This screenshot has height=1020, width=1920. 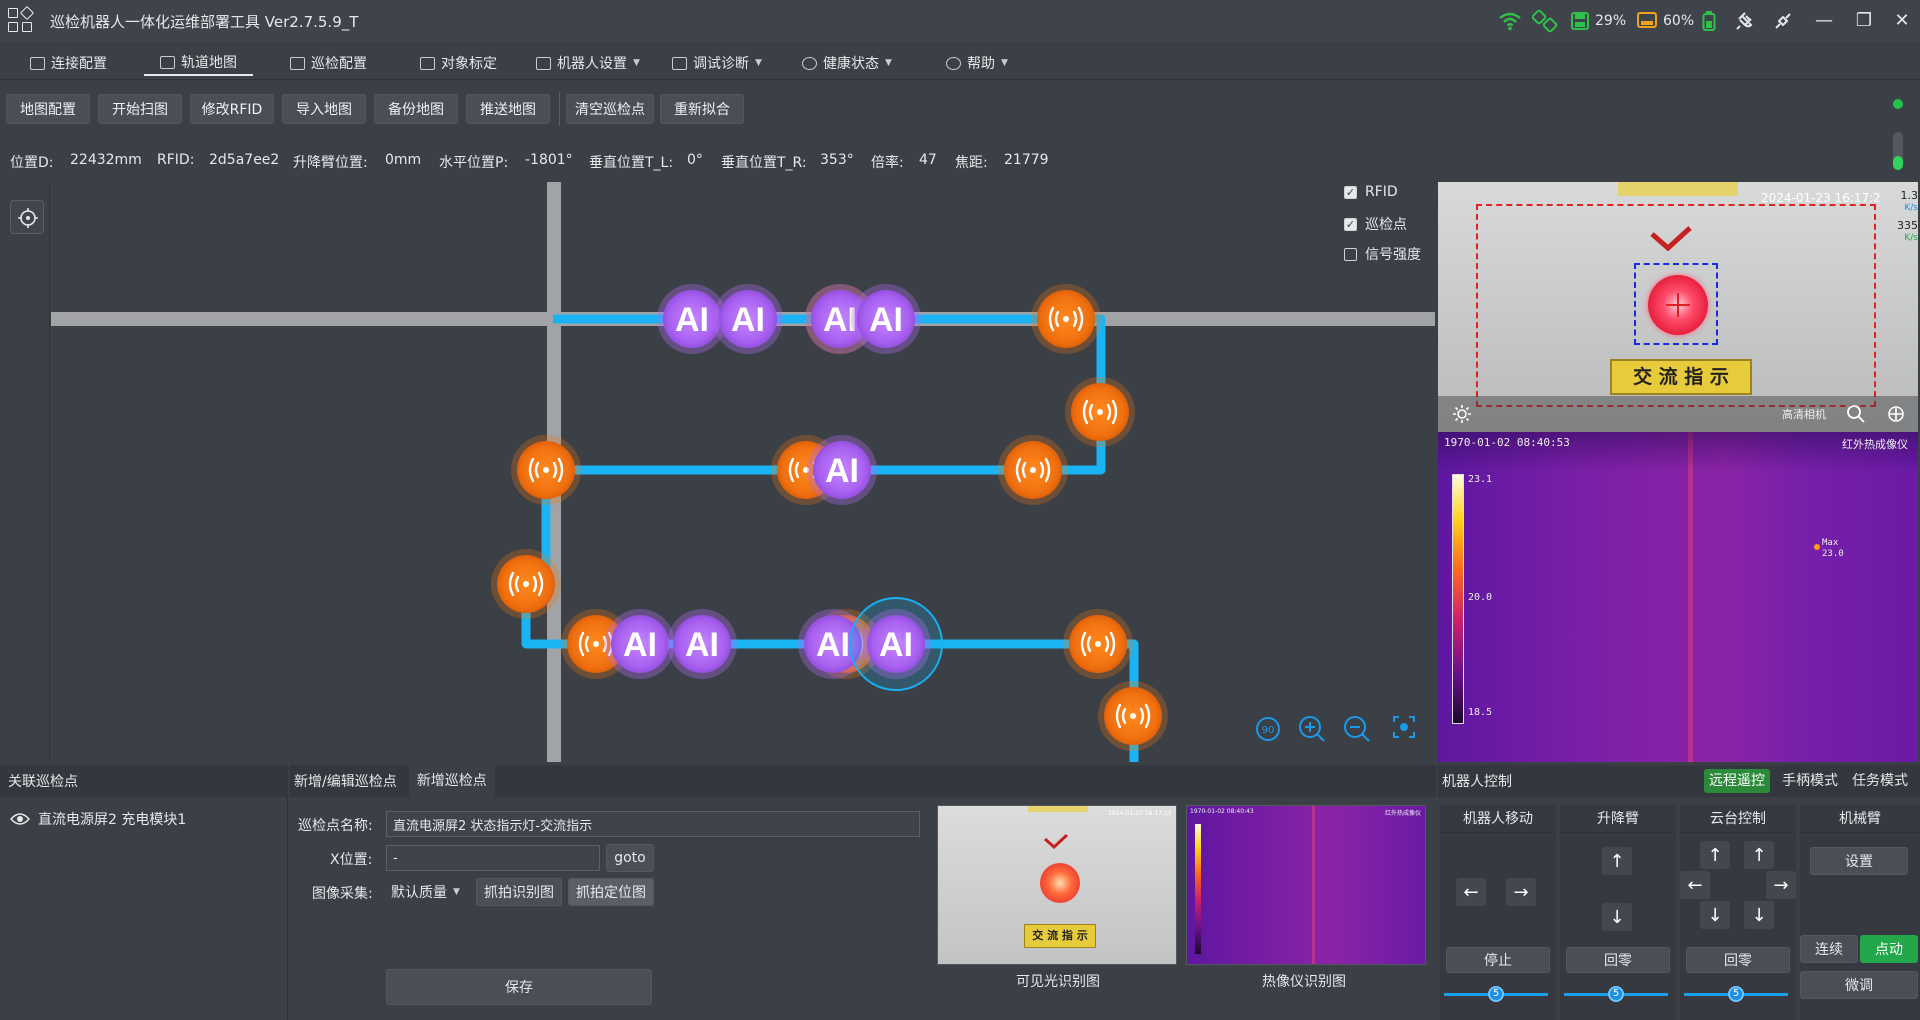 What do you see at coordinates (297, 63) in the screenshot?
I see `patrol-icon` at bounding box center [297, 63].